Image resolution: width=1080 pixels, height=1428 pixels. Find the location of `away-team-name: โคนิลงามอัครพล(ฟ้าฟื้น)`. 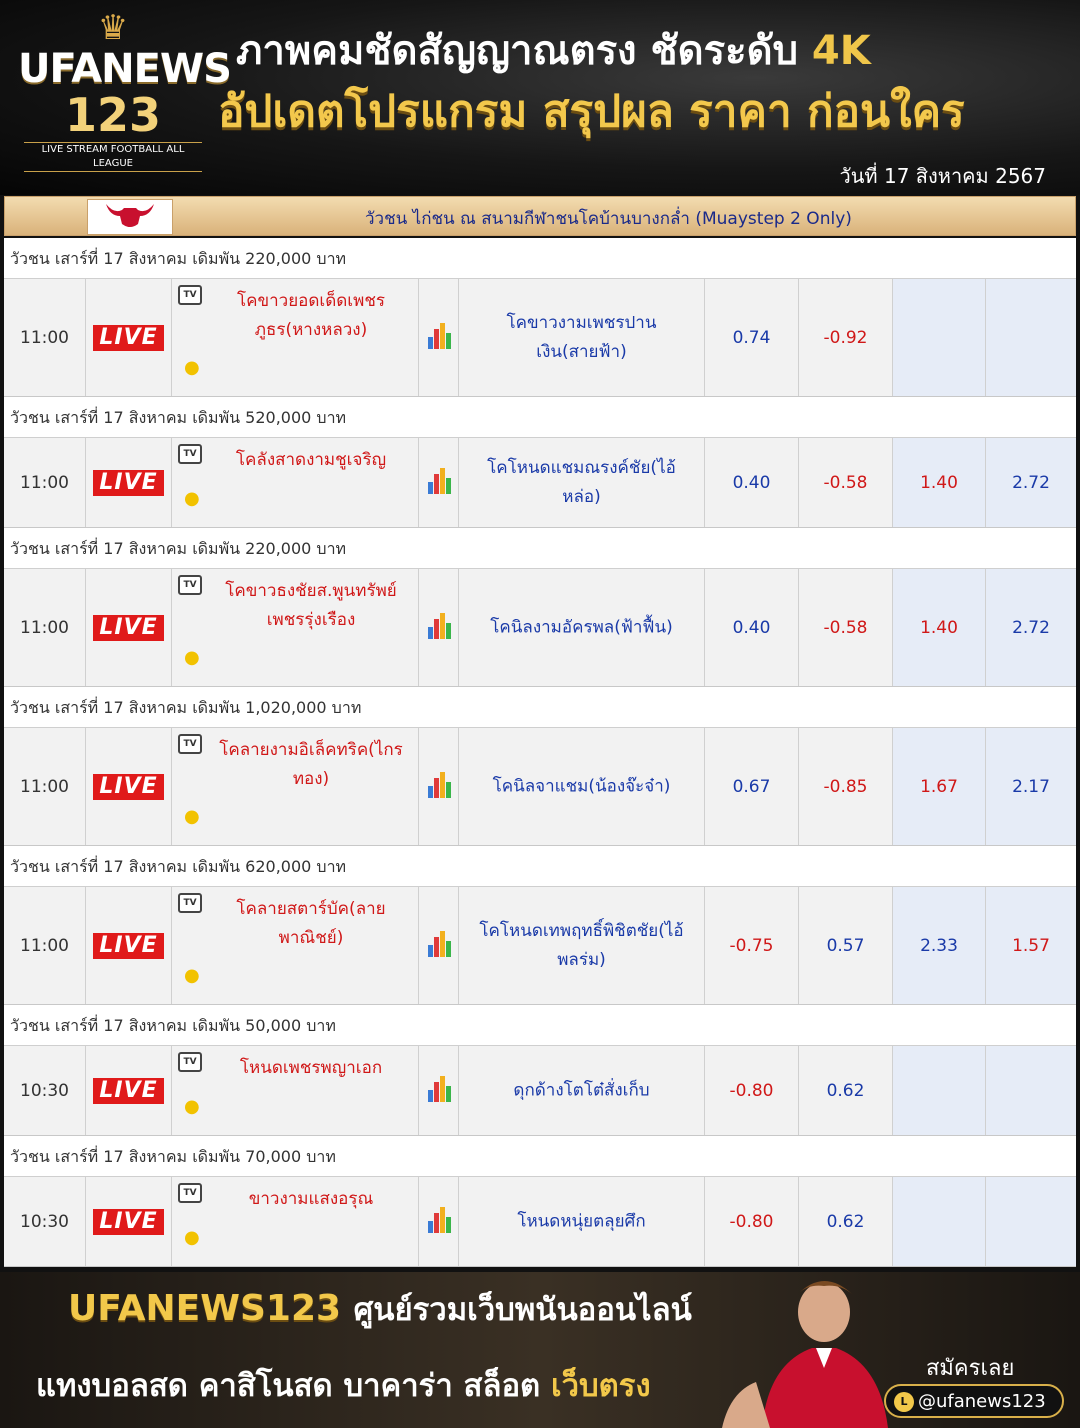

away-team-name: โคนิลงามอัครพล(ฟ้าฟื้น) is located at coordinates (581, 627).